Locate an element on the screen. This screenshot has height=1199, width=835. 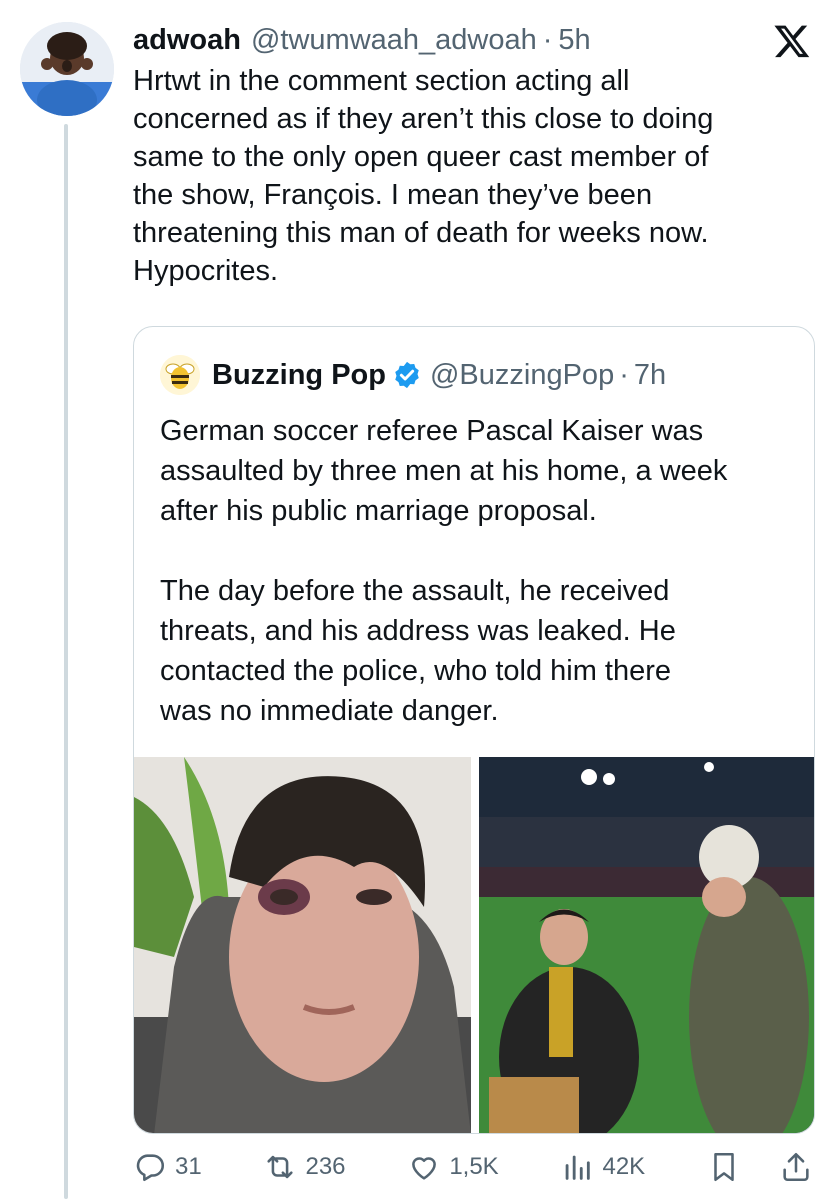
thread-line is located at coordinates (66, 661).